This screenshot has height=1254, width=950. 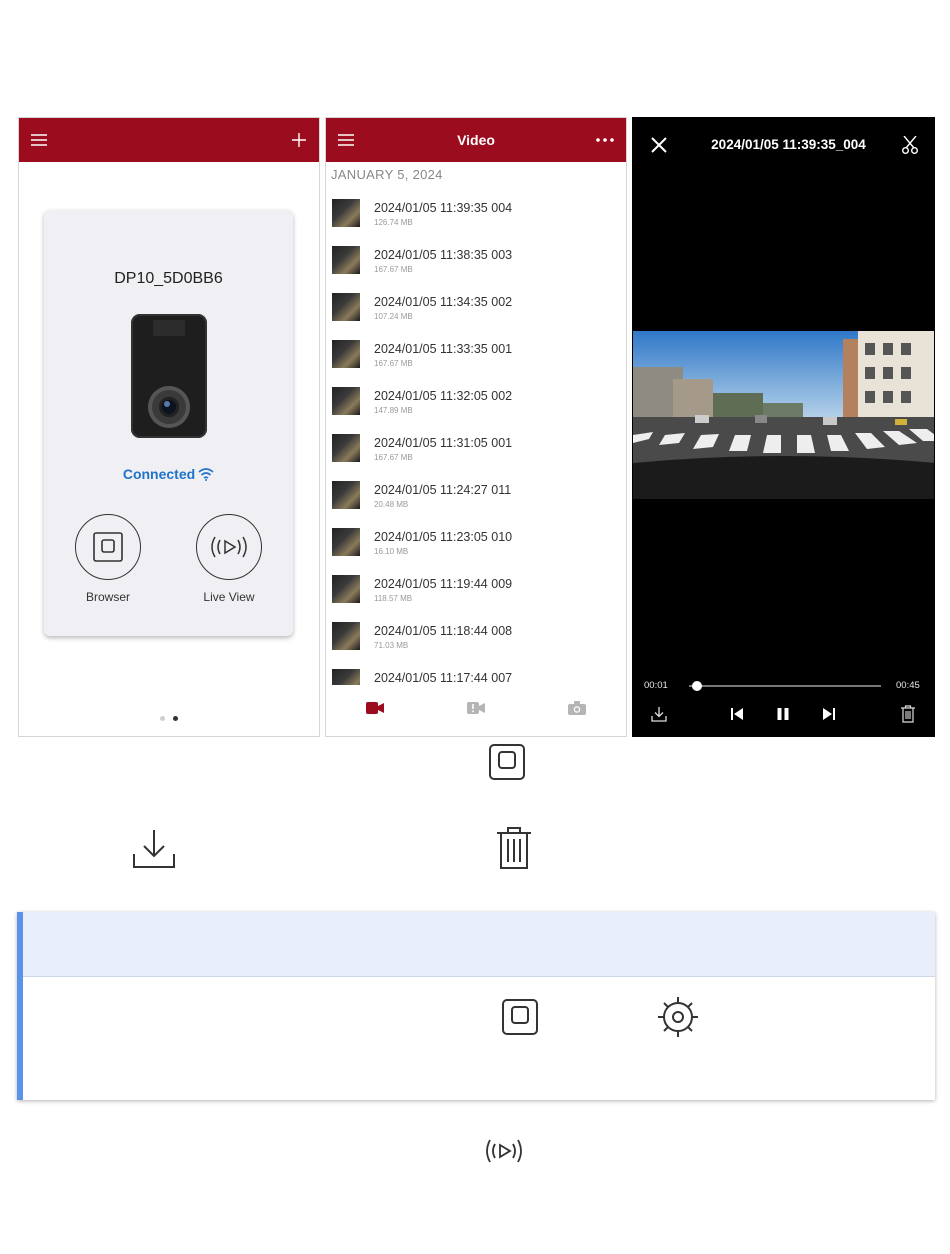 I want to click on seek-bar, so click(x=785, y=686).